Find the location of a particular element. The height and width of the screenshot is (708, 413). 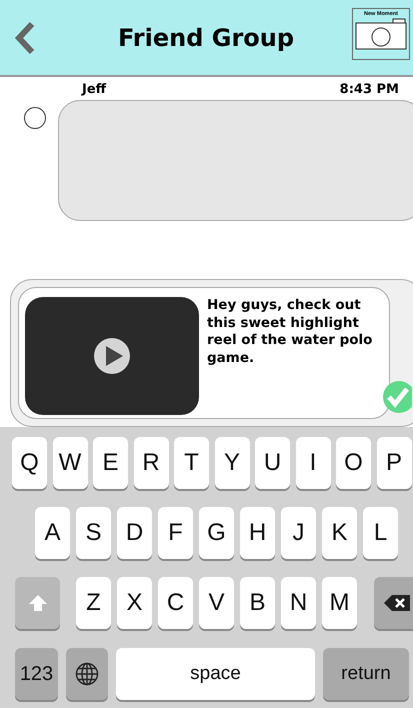

camera-icon is located at coordinates (381, 34).